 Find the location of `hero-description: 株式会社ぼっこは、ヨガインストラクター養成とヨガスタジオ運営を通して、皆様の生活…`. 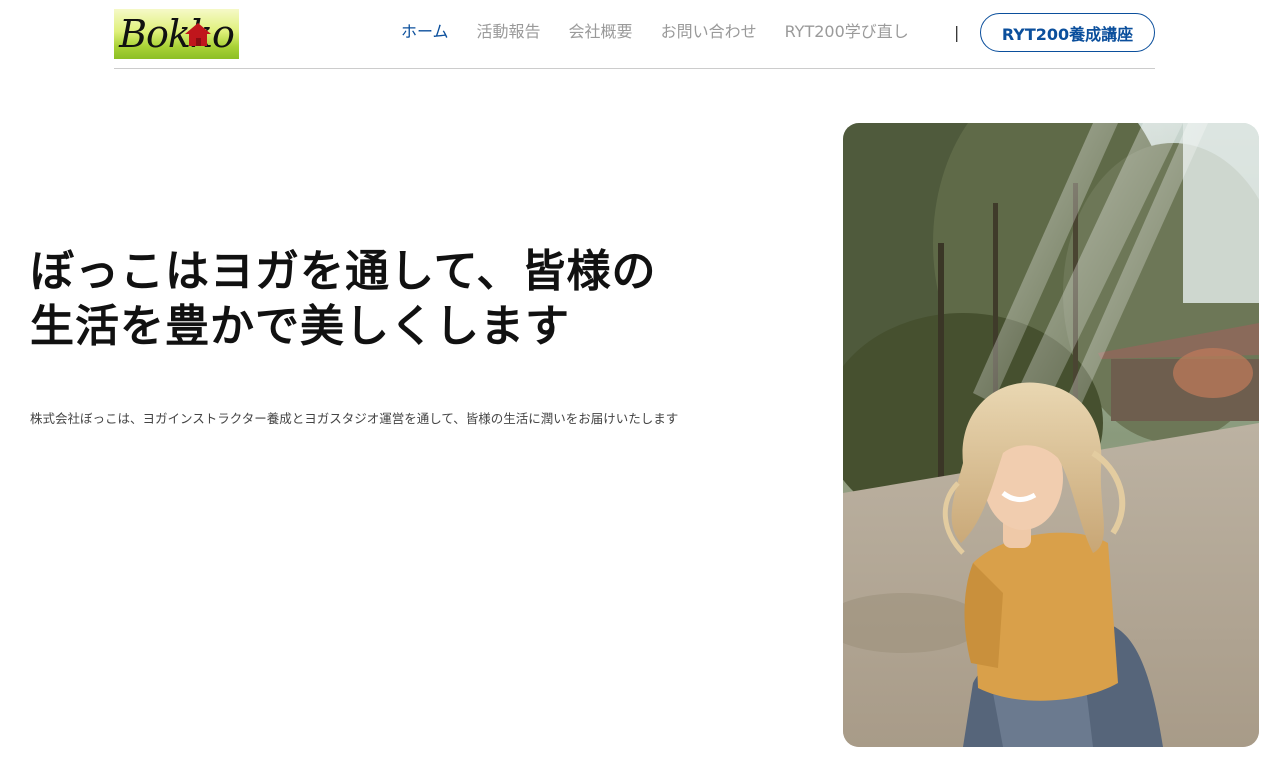

hero-description: 株式会社ぼっこは、ヨガインストラクター養成とヨガスタジオ運営を通して、皆様の生活… is located at coordinates (354, 418).